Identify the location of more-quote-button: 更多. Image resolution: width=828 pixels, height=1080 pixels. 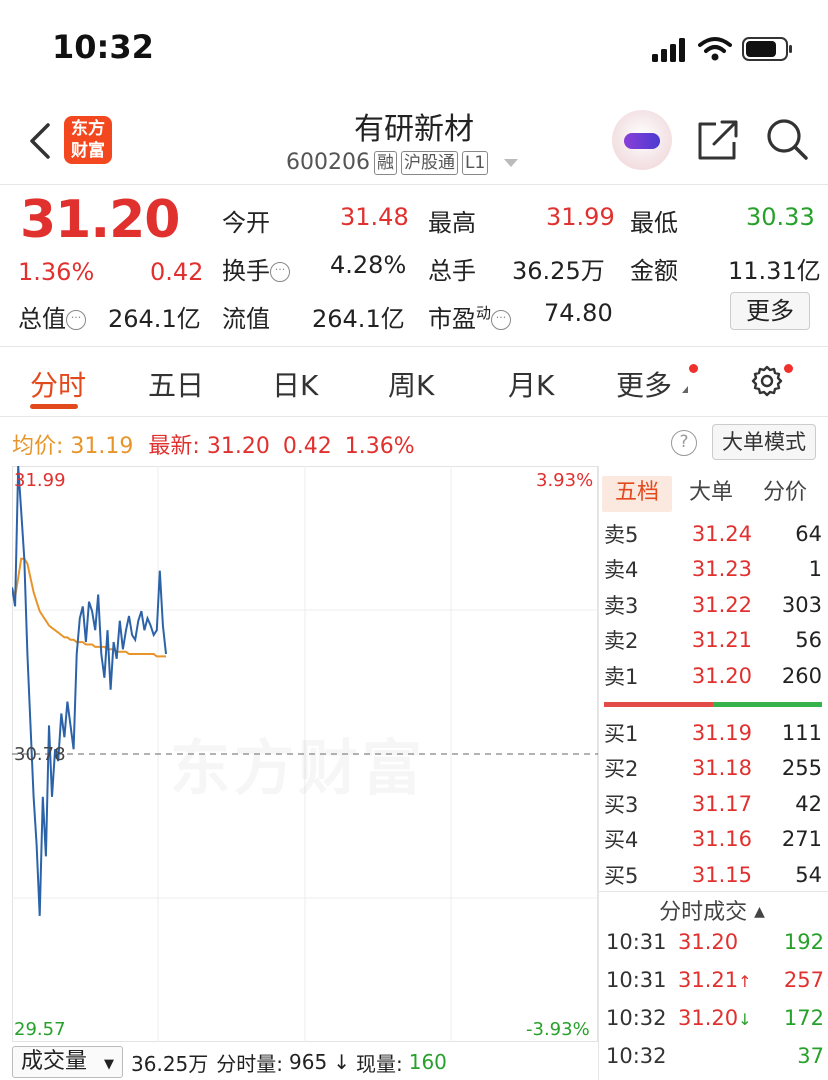
(770, 311).